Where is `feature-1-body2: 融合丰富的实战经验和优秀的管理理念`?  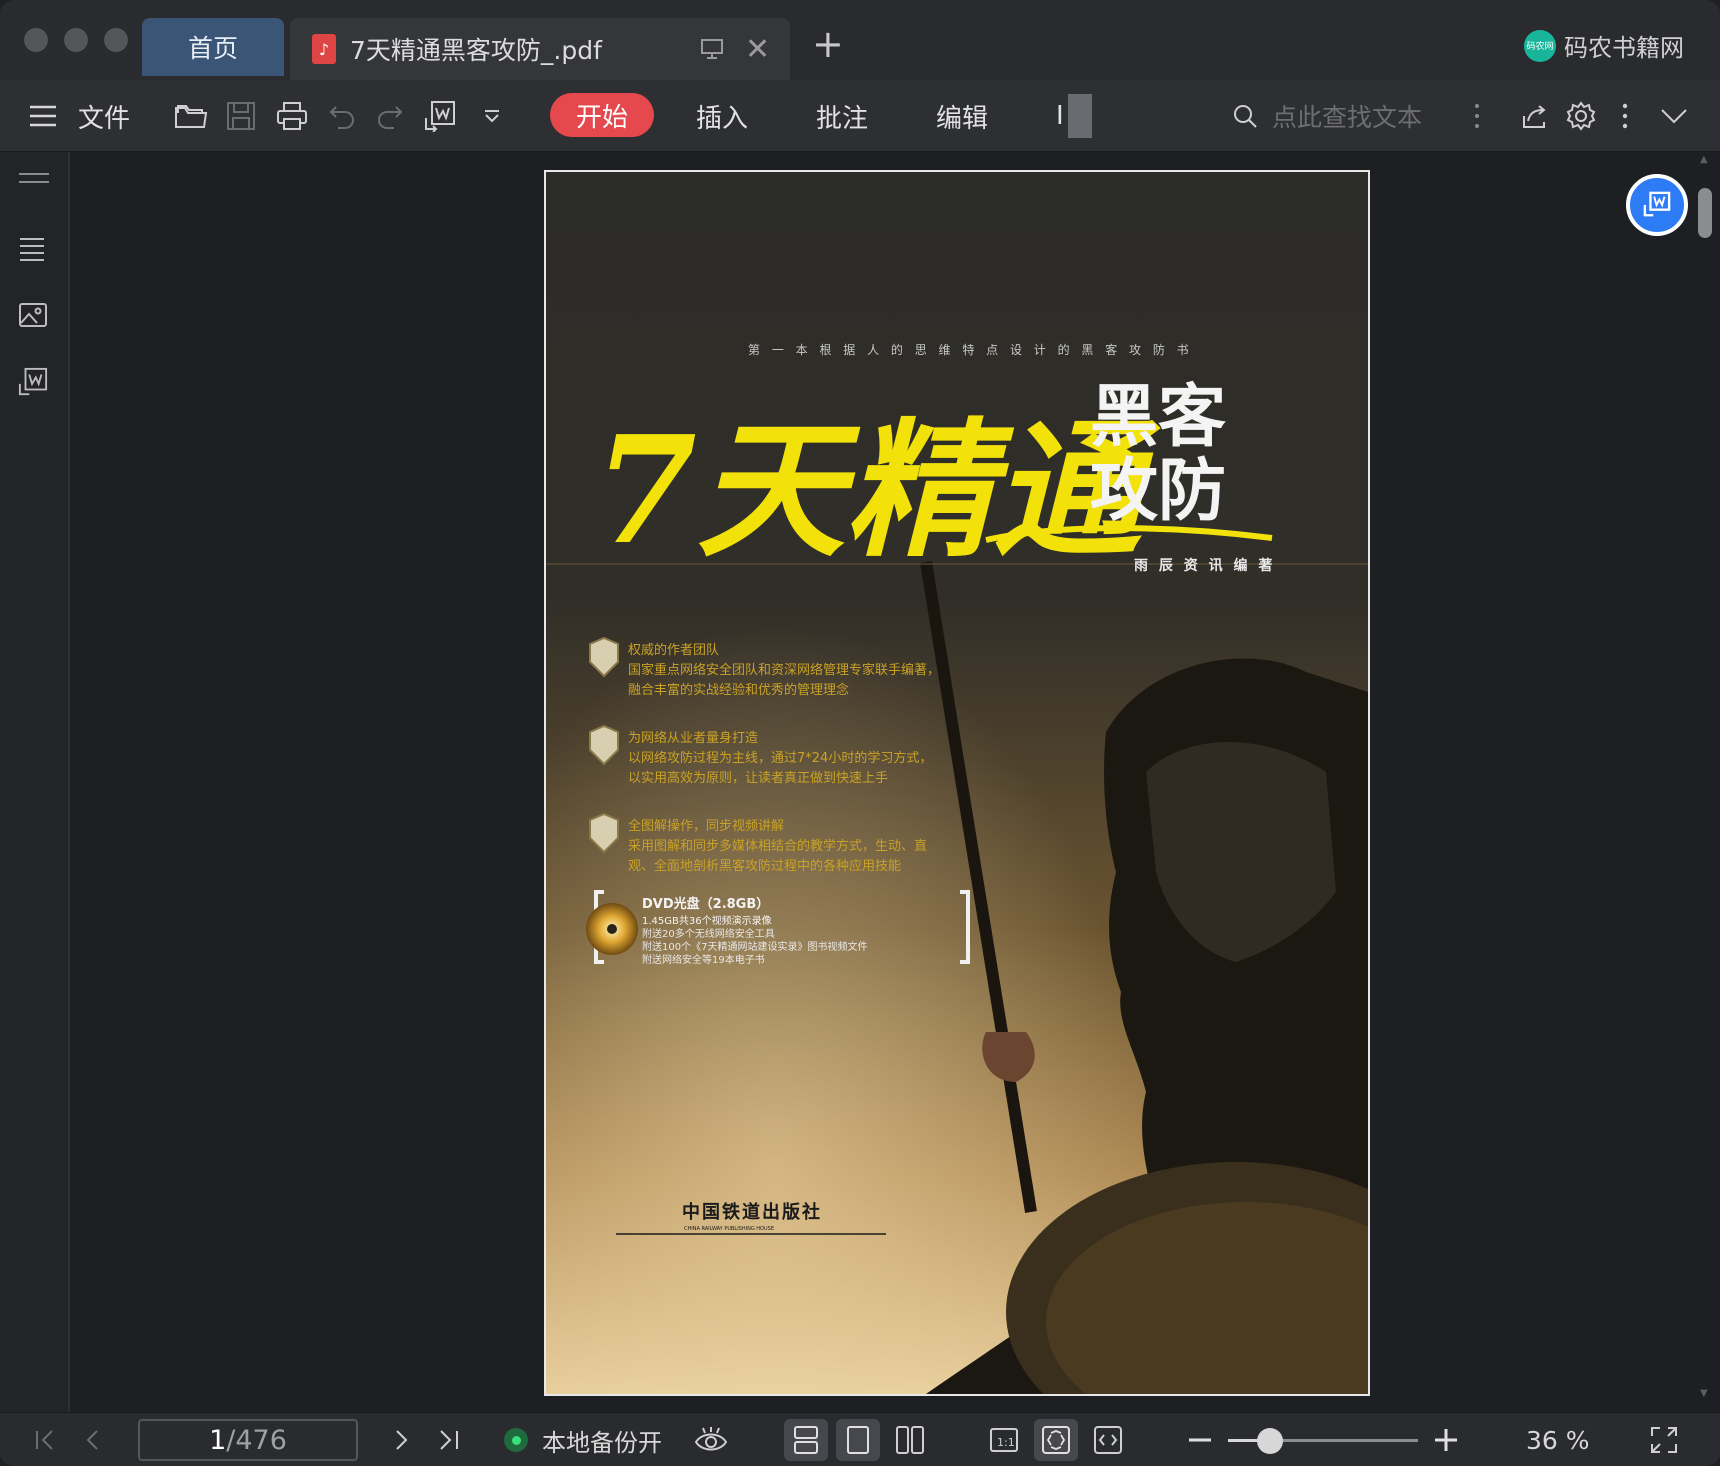
feature-1-body2: 融合丰富的实战经验和优秀的管理理念 is located at coordinates (738, 690).